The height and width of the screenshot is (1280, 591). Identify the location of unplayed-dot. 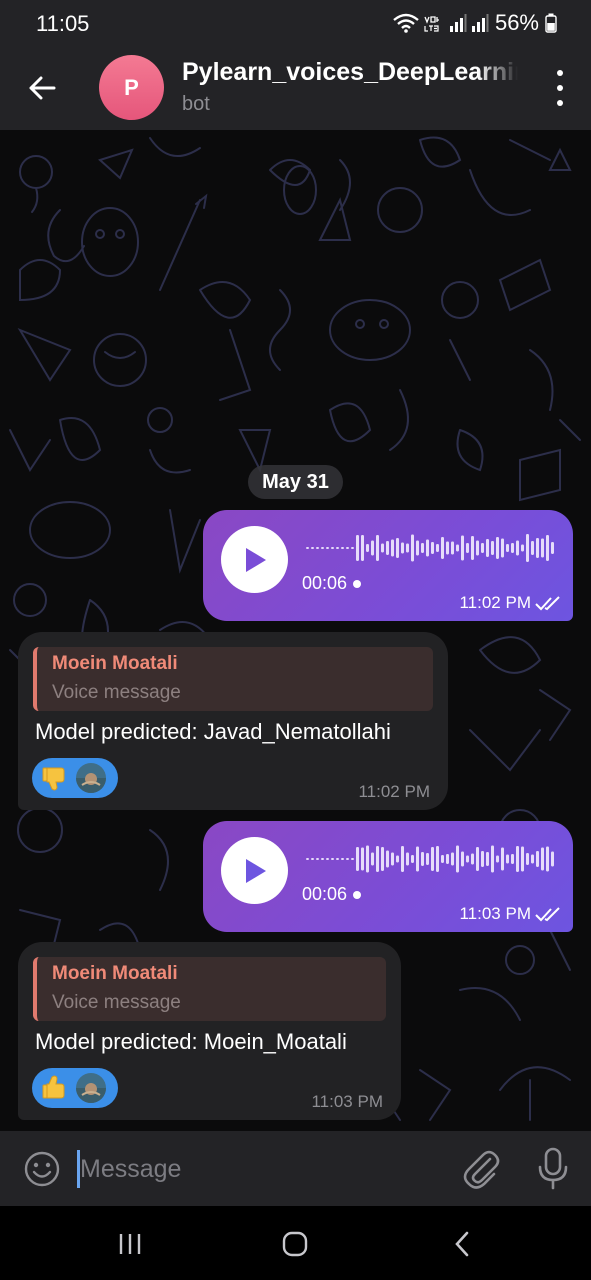
(357, 583).